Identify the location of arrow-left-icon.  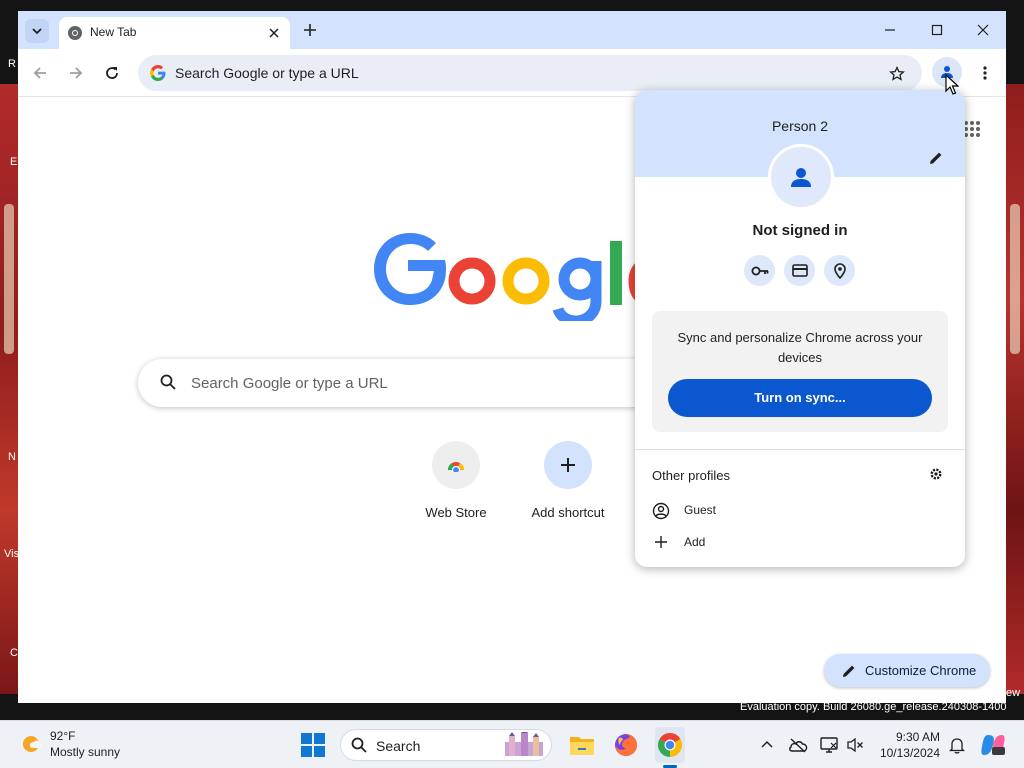
(39, 73).